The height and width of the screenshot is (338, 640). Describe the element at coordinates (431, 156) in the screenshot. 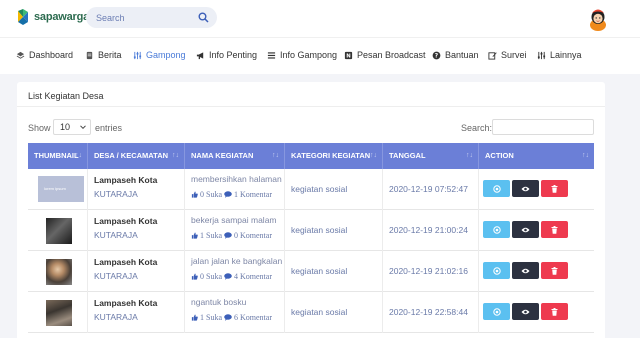

I see `th-tanggal: TANGGAL ↑↓` at that location.